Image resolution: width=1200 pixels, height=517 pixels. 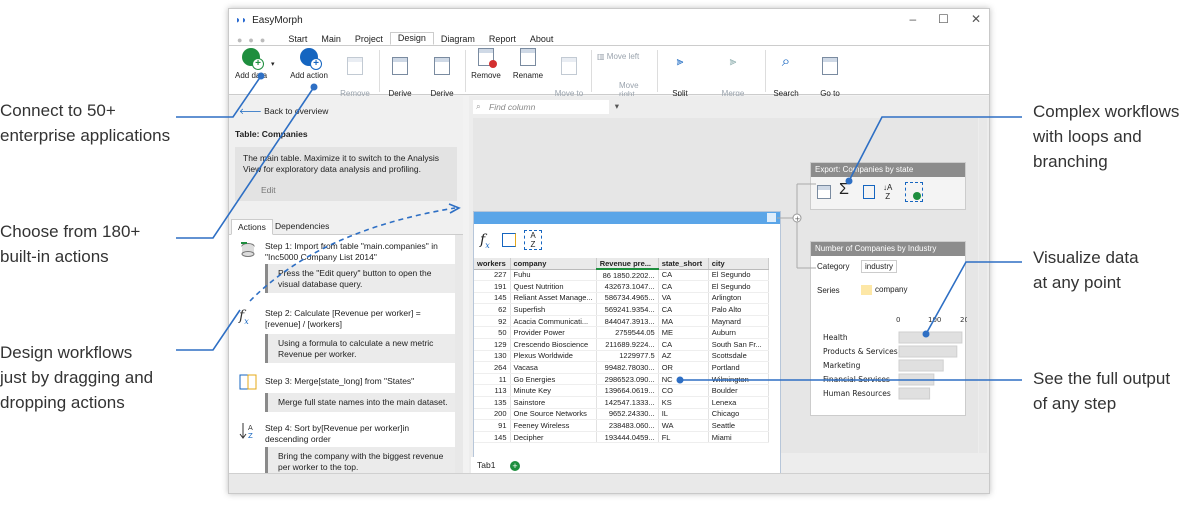 I want to click on table-cell: One Source Networks, so click(x=553, y=414).